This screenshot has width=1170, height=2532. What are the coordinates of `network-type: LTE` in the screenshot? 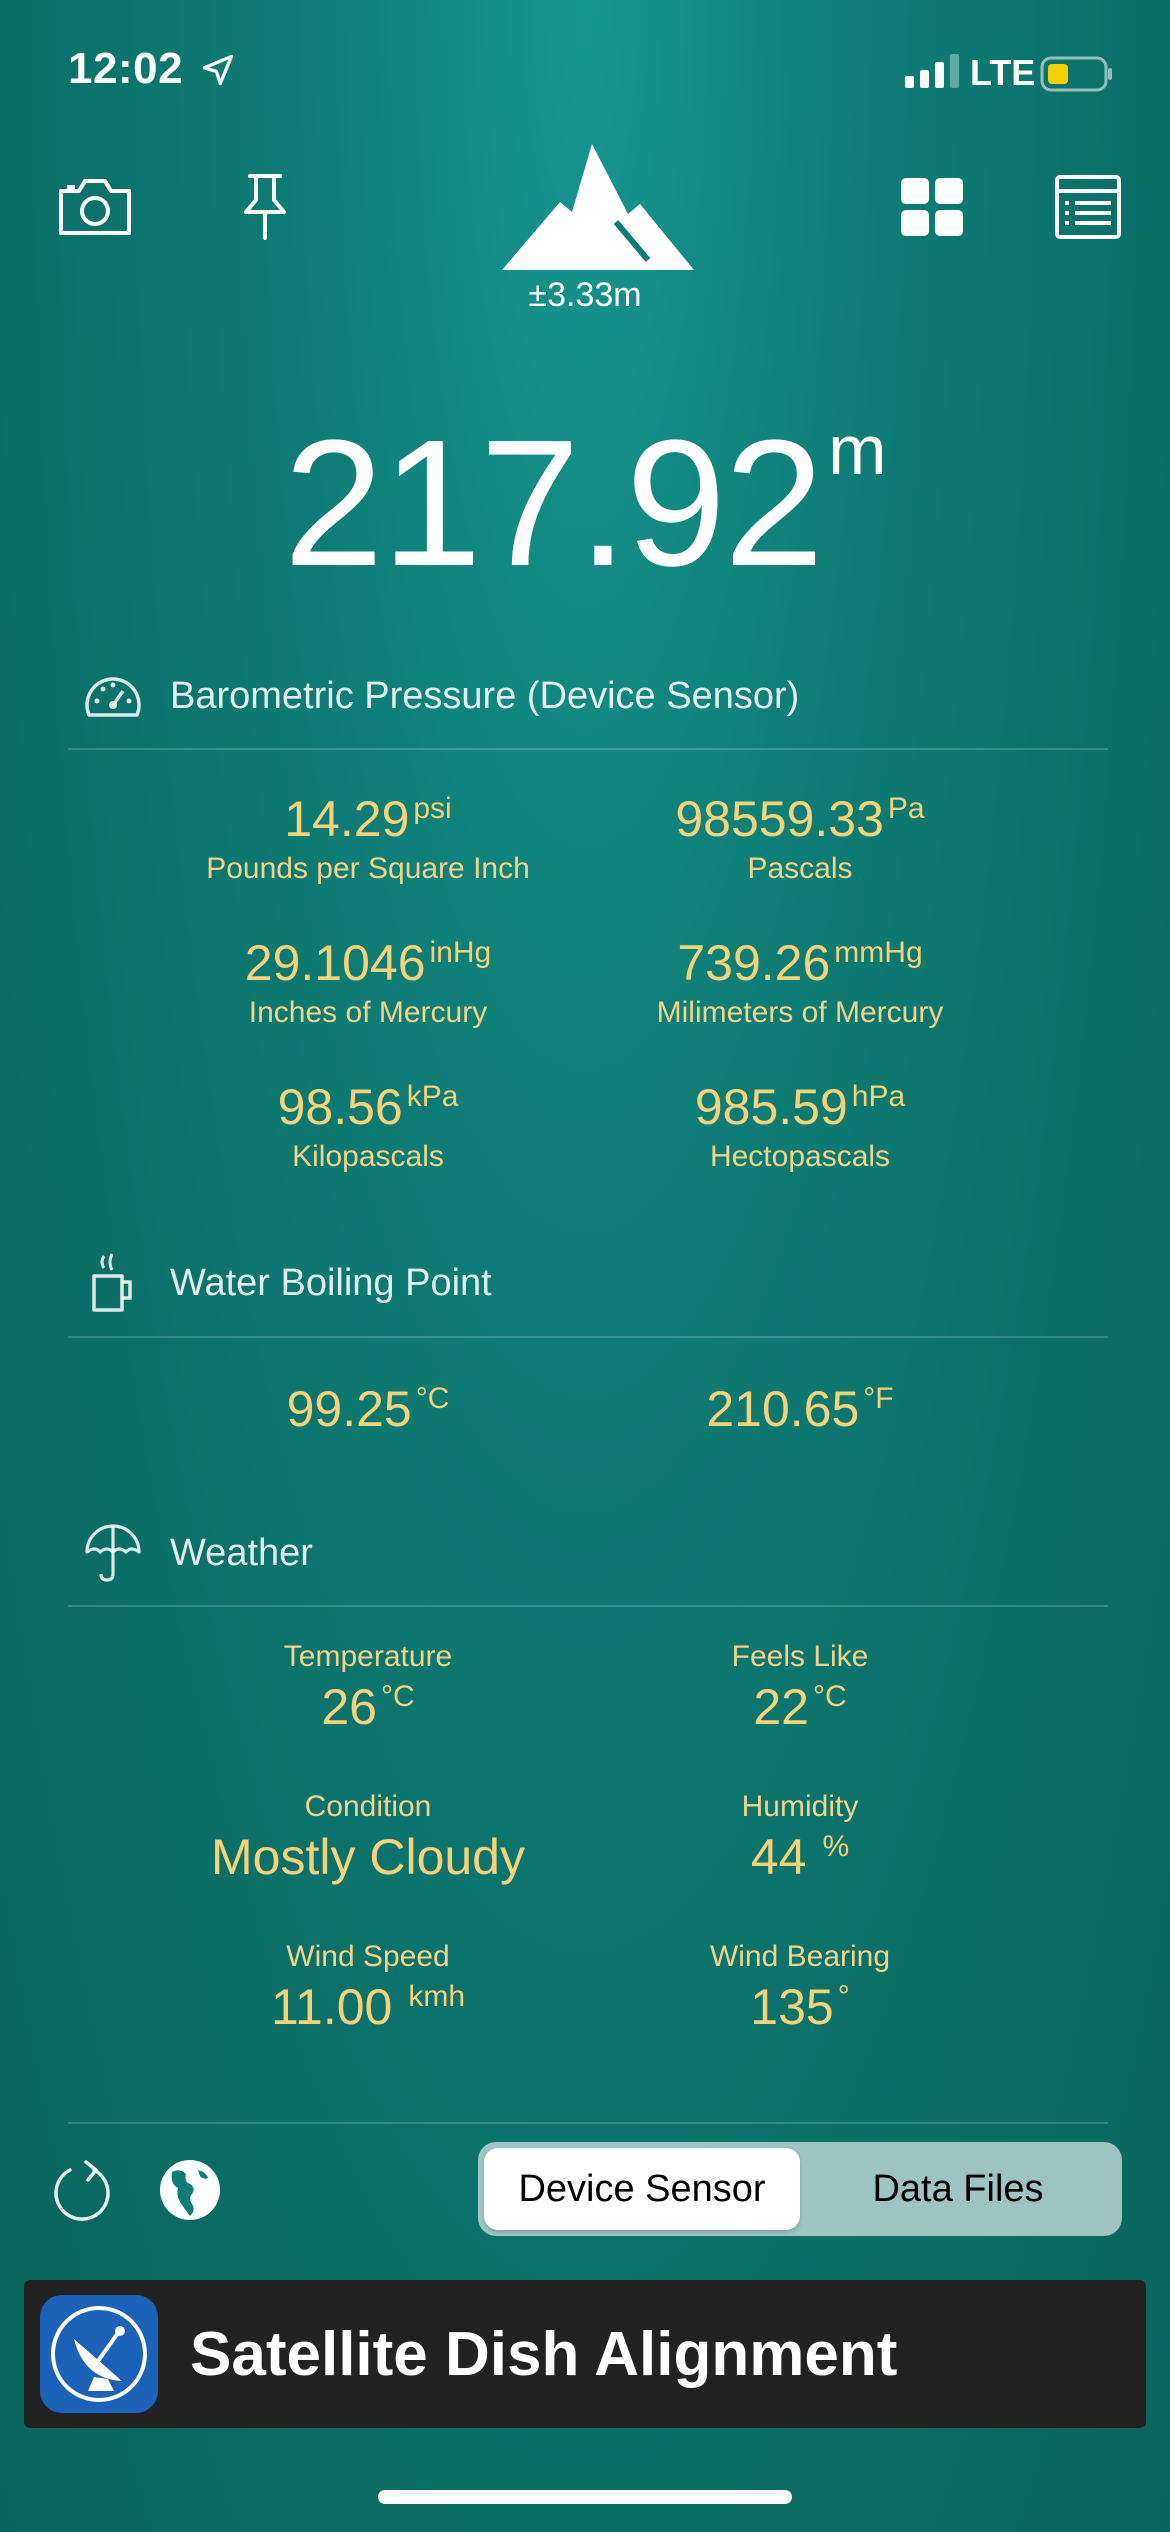 It's located at (1003, 72).